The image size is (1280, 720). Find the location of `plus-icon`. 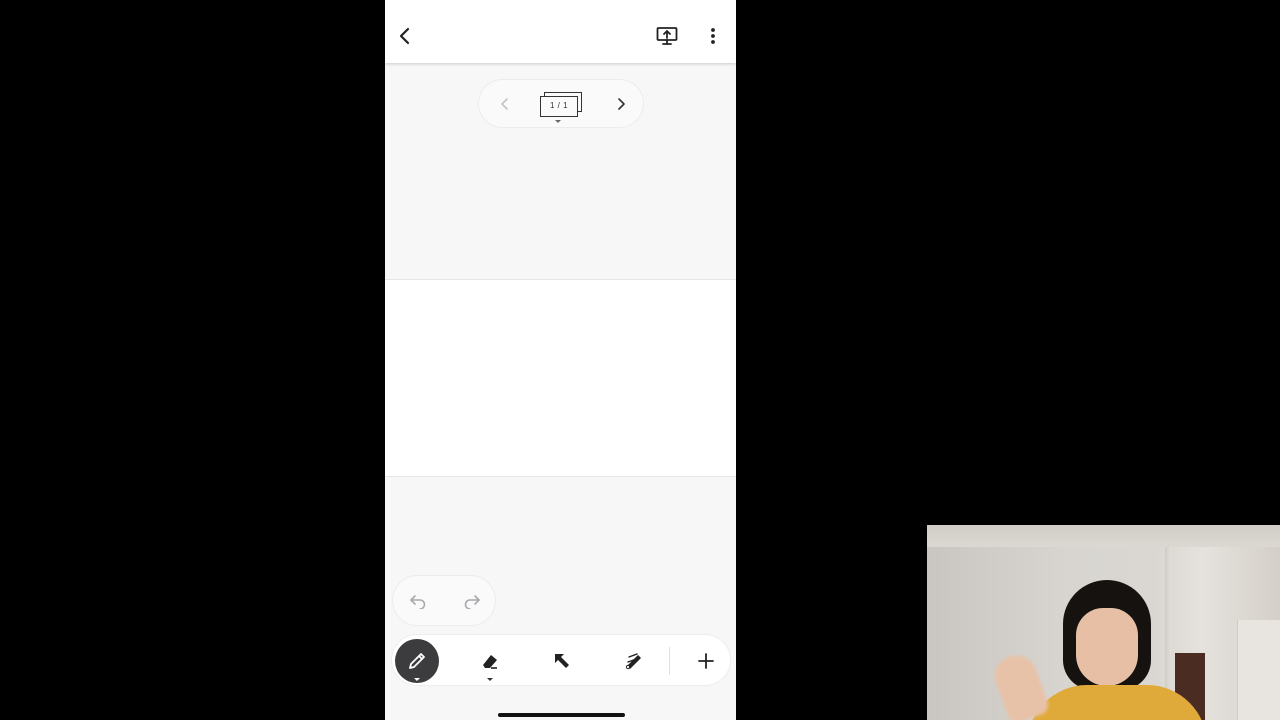

plus-icon is located at coordinates (706, 661).